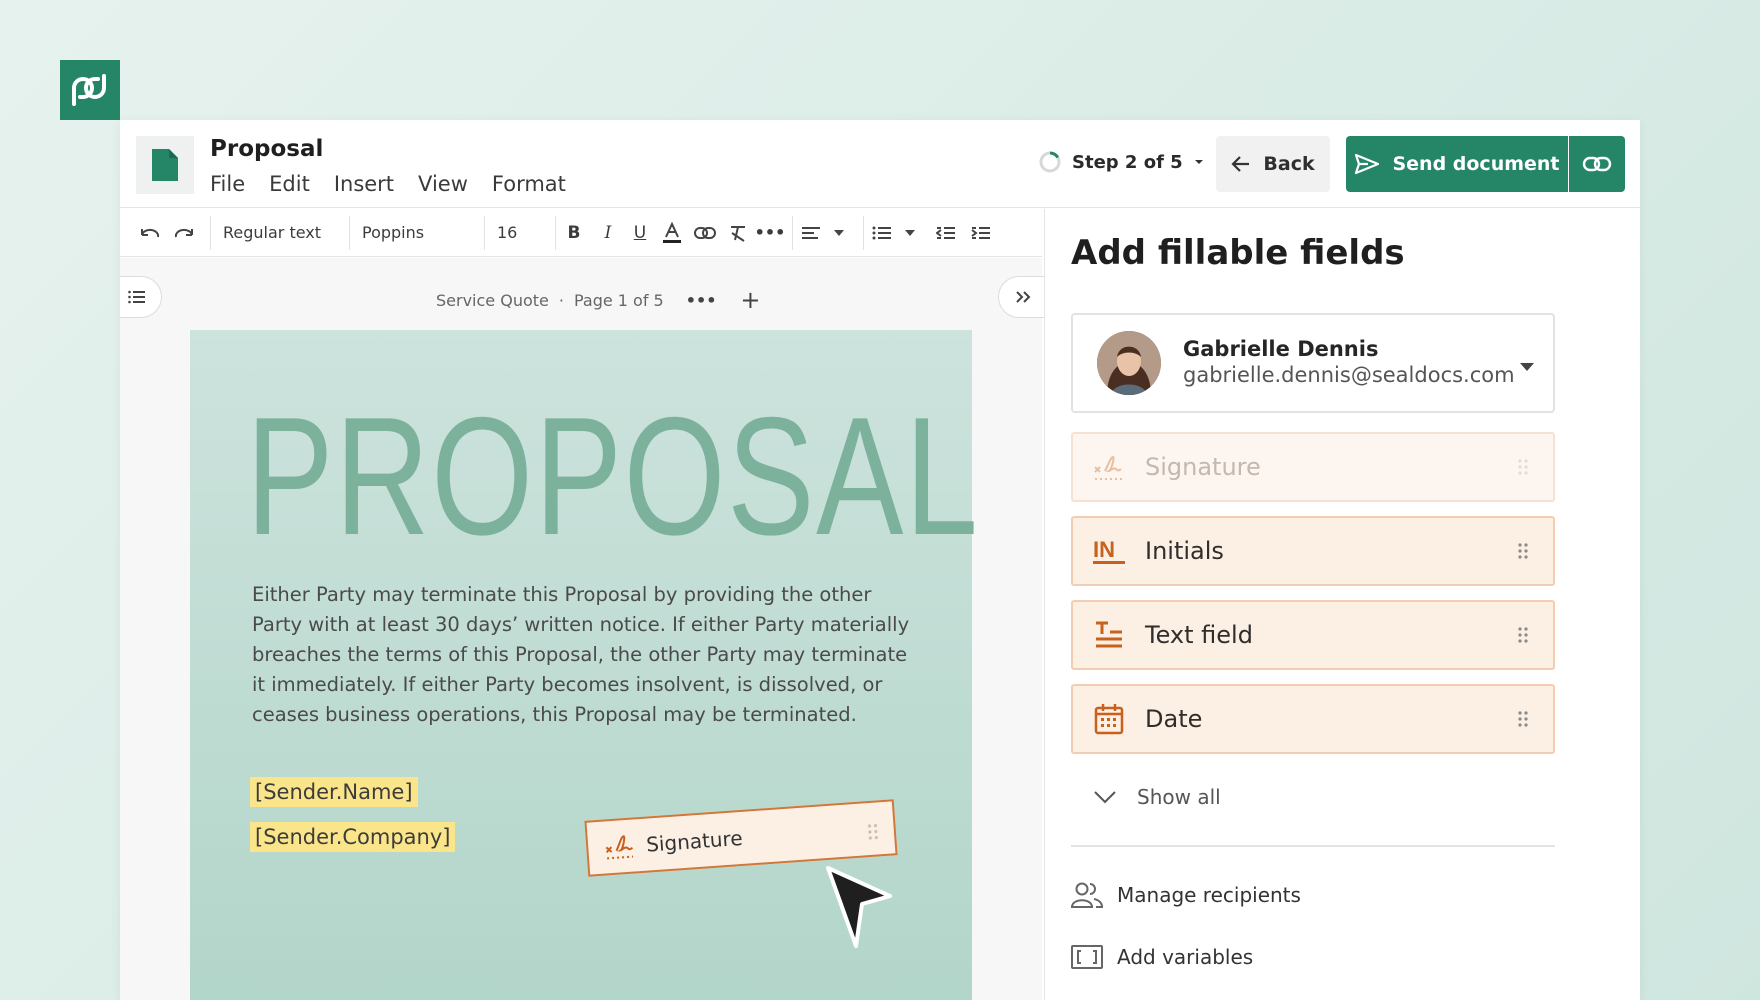 This screenshot has width=1760, height=1000. What do you see at coordinates (640, 233) in the screenshot?
I see `underline-icon: U` at bounding box center [640, 233].